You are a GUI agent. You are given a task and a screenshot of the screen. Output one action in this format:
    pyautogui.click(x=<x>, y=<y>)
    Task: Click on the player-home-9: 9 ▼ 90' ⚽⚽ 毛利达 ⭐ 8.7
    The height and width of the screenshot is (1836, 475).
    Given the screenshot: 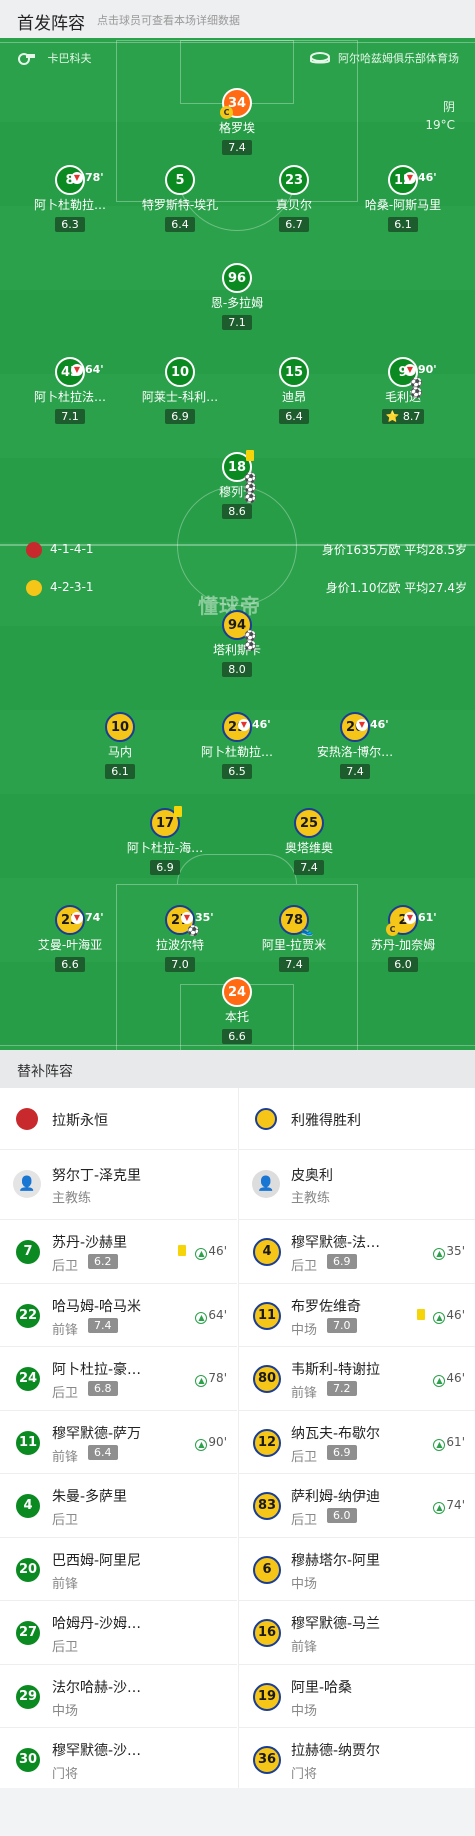 What is the action you would take?
    pyautogui.click(x=403, y=390)
    